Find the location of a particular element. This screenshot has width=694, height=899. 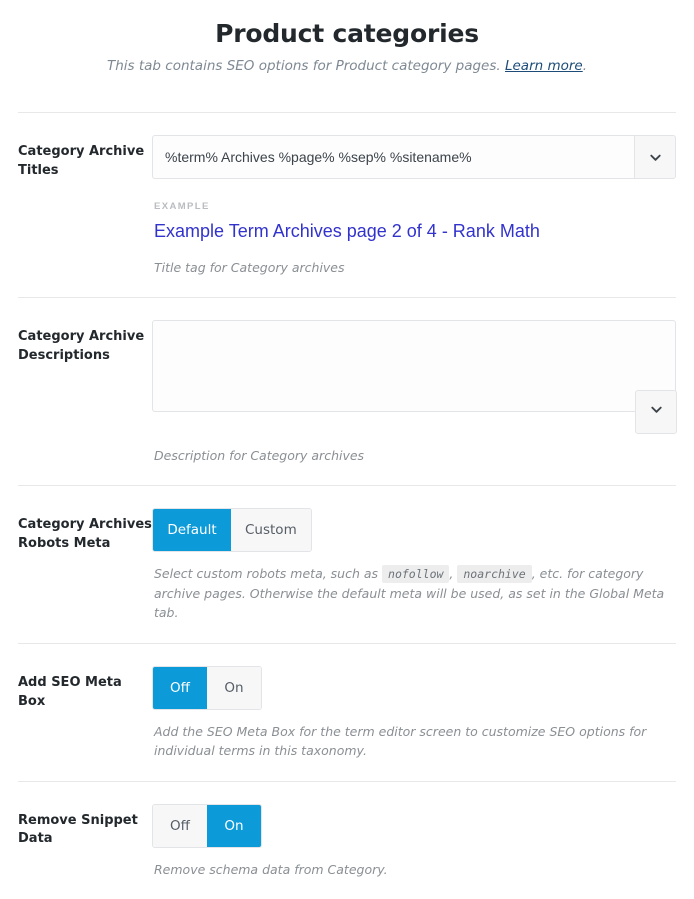

field-label-seo-meta-box: Add SEO Meta Box is located at coordinates (70, 691).